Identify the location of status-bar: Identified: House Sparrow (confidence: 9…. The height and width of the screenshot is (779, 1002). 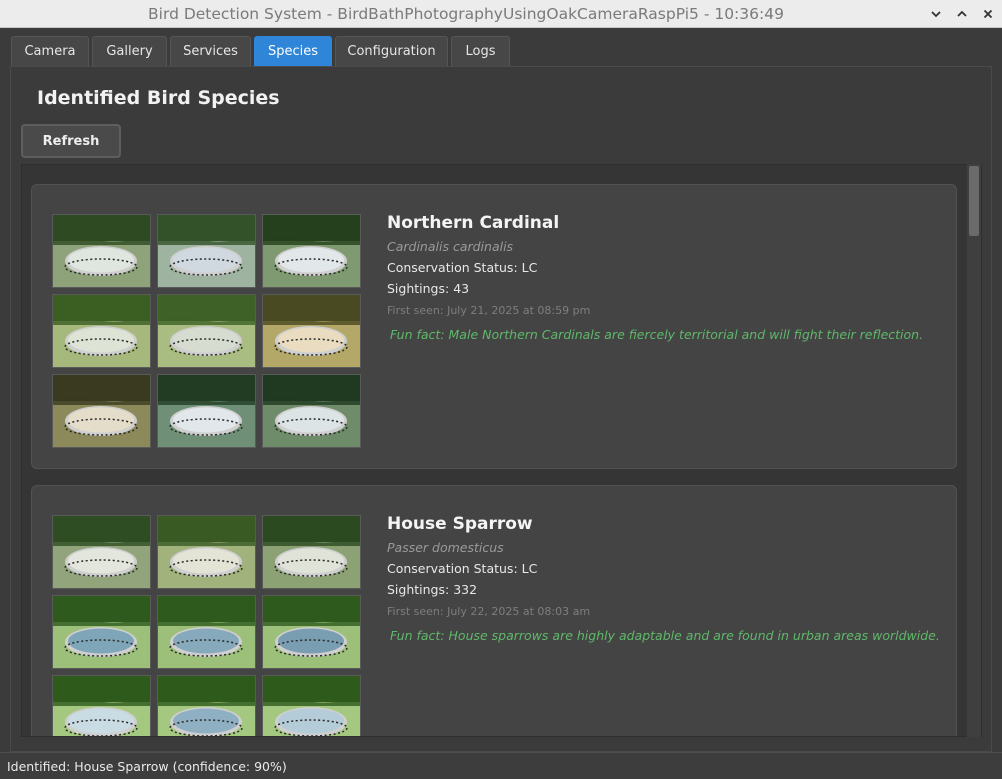
(501, 765).